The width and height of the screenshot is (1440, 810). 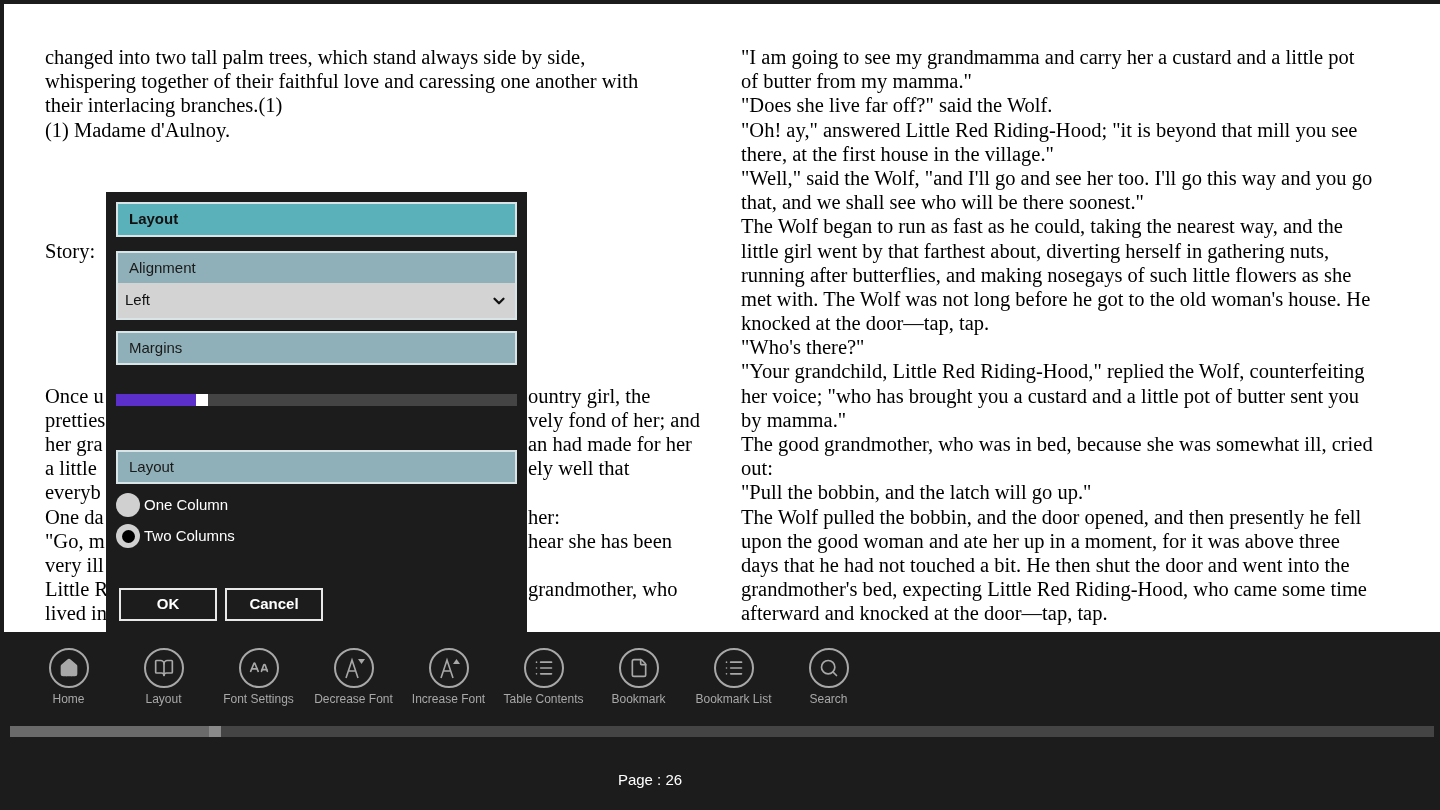 What do you see at coordinates (1051, 395) in the screenshot?
I see `book-text-line: her voice; "who has brought you a custard and a little pot of butter sent you` at bounding box center [1051, 395].